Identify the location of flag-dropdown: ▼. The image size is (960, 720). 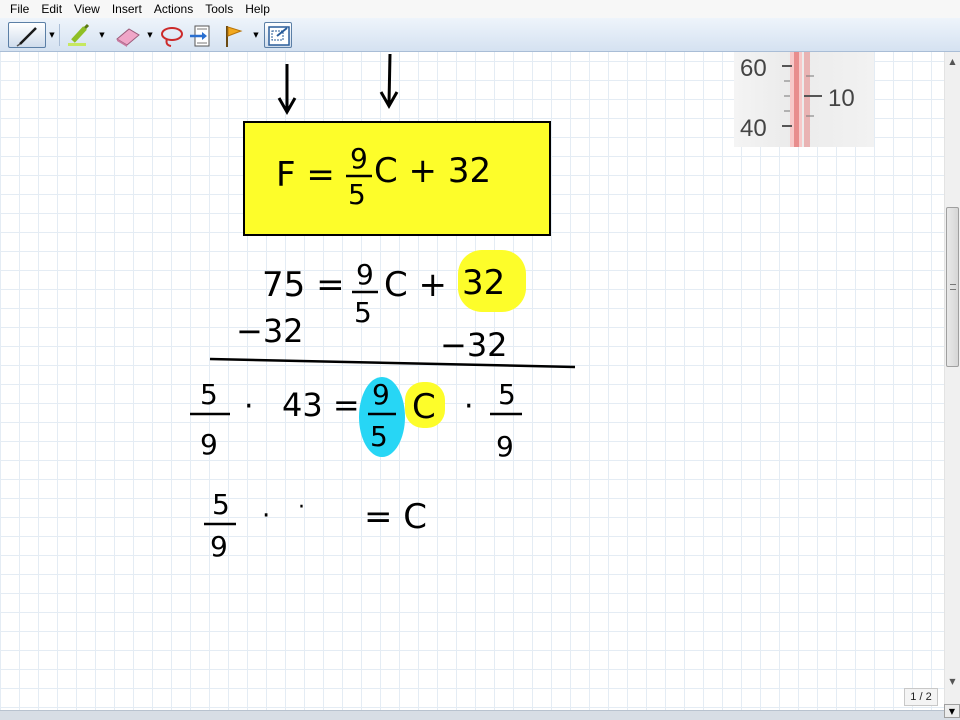
(256, 35).